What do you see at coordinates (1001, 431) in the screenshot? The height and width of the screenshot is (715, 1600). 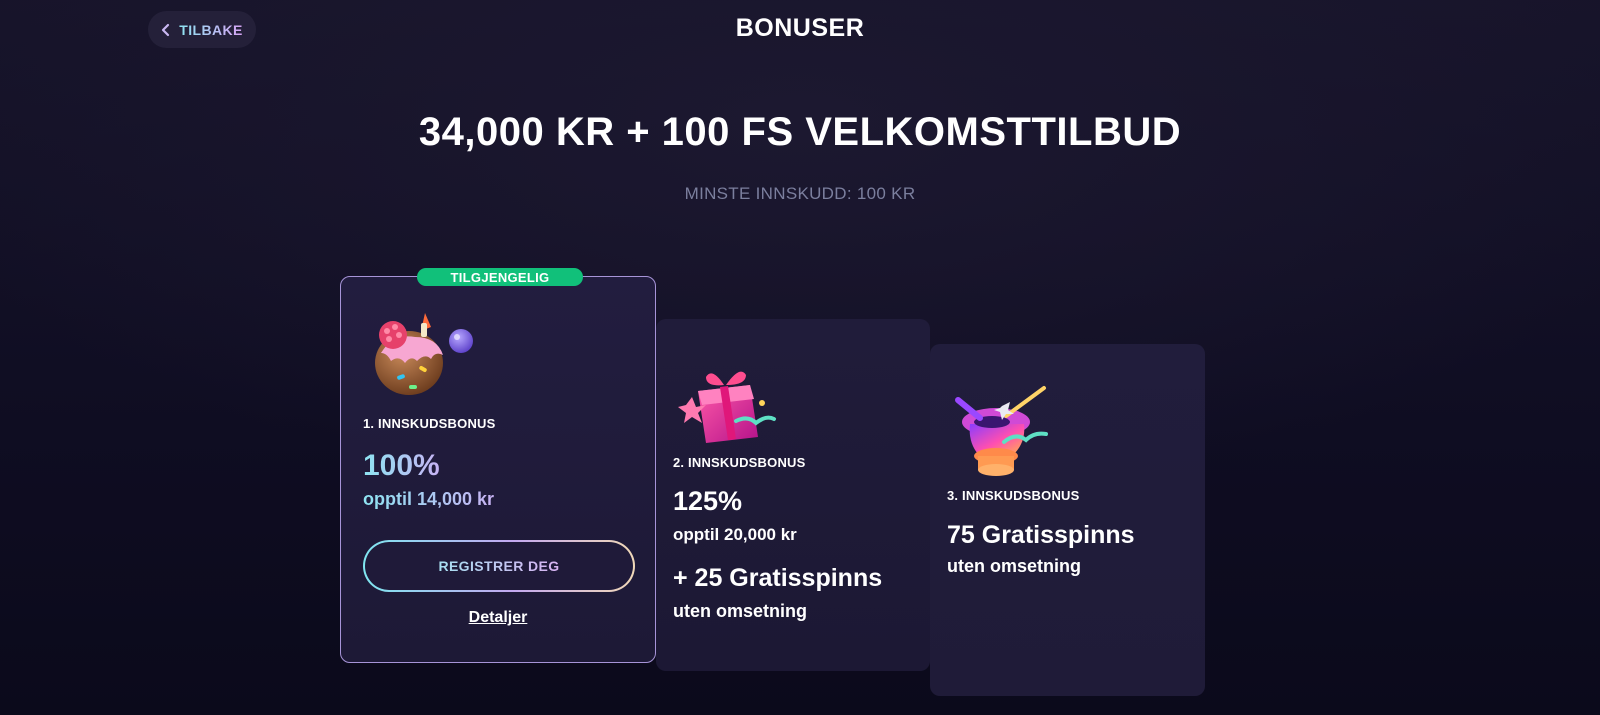 I see `magic-hat-icon` at bounding box center [1001, 431].